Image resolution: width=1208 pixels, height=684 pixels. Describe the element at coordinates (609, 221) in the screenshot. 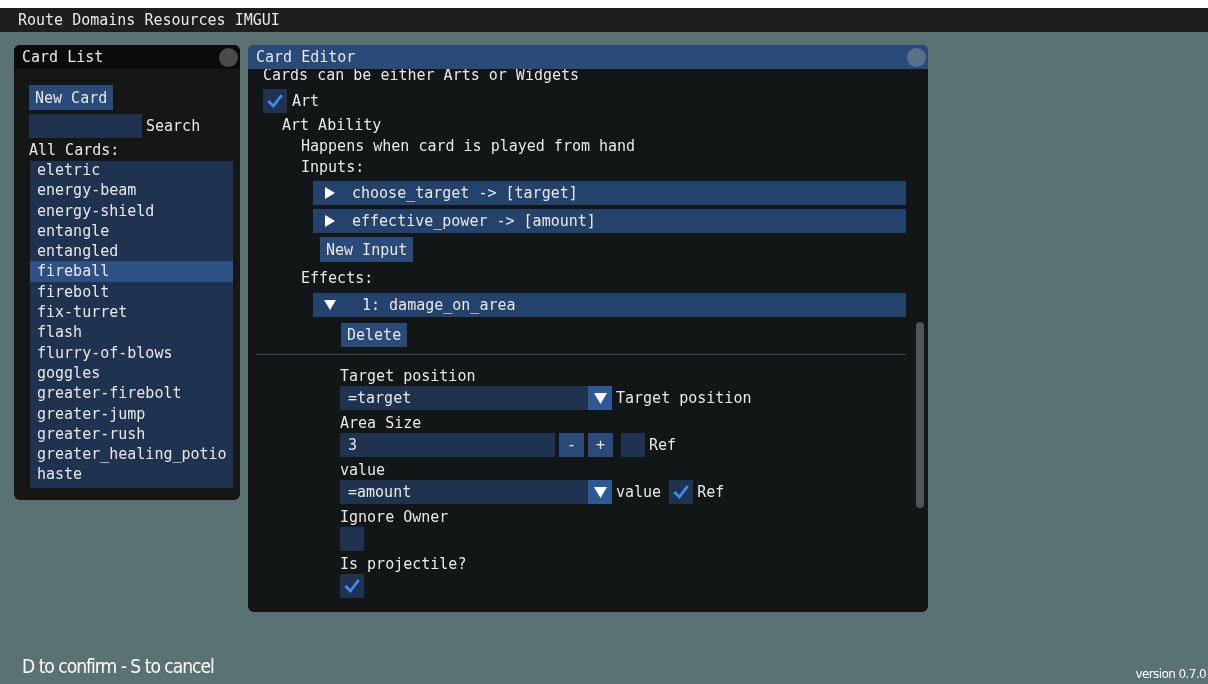

I see `input-header: effective_power -> [amount]` at that location.